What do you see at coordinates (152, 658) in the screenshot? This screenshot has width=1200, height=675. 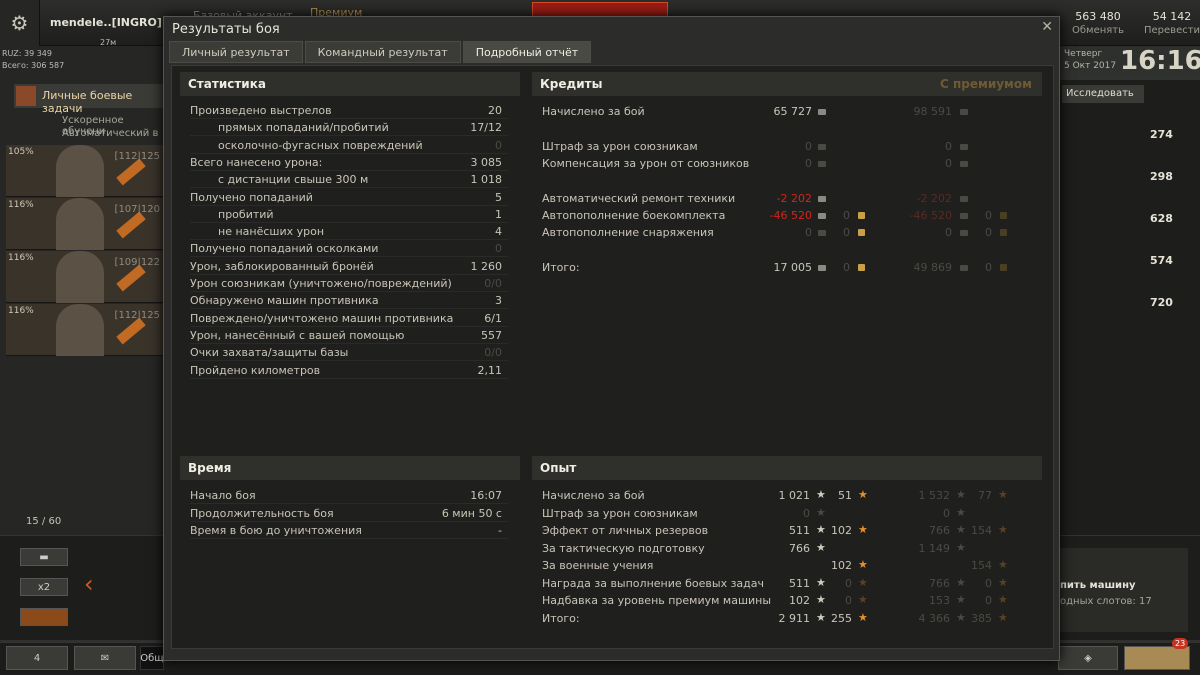 I see `chat-channel: Общ` at bounding box center [152, 658].